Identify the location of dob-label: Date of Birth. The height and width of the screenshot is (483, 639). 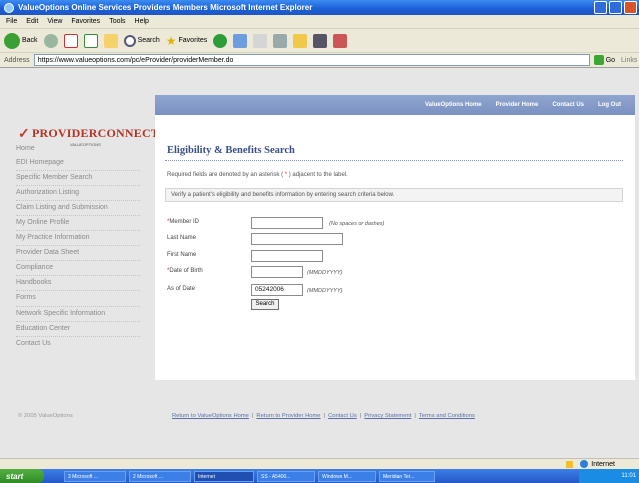
(186, 271).